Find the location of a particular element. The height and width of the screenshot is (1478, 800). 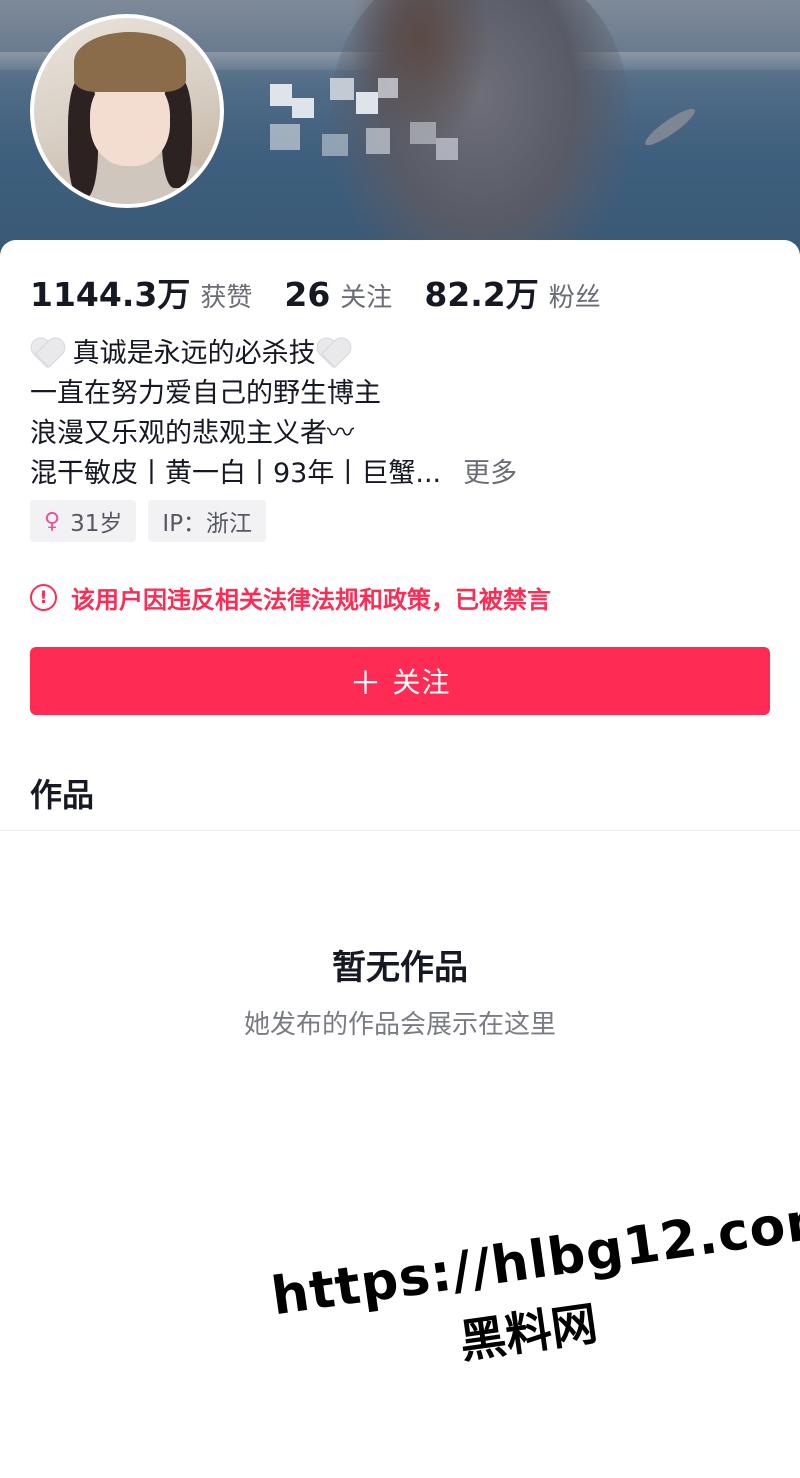

profile-tags: ♀ 31岁 IP：浙江 is located at coordinates (148, 521).